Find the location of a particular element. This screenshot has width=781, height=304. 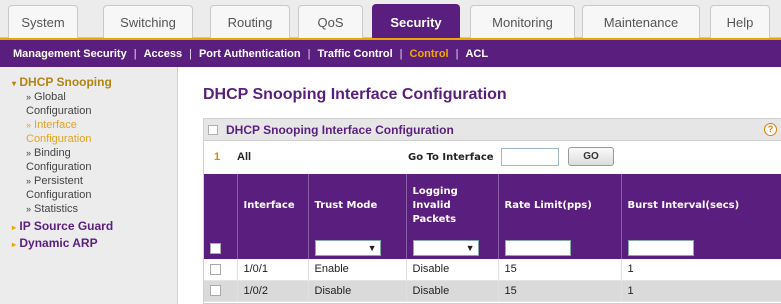

filter-row: 1 All Go To Interface GO is located at coordinates (492, 157).